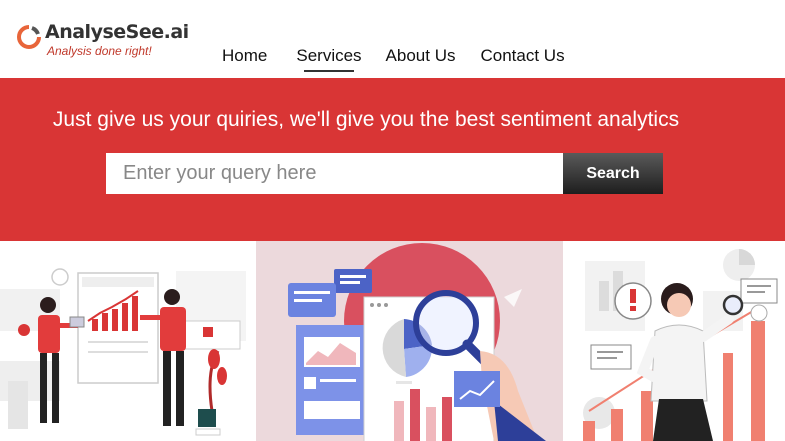 This screenshot has width=785, height=441. Describe the element at coordinates (123, 352) in the screenshot. I see `presentation-chart-illustration` at that location.